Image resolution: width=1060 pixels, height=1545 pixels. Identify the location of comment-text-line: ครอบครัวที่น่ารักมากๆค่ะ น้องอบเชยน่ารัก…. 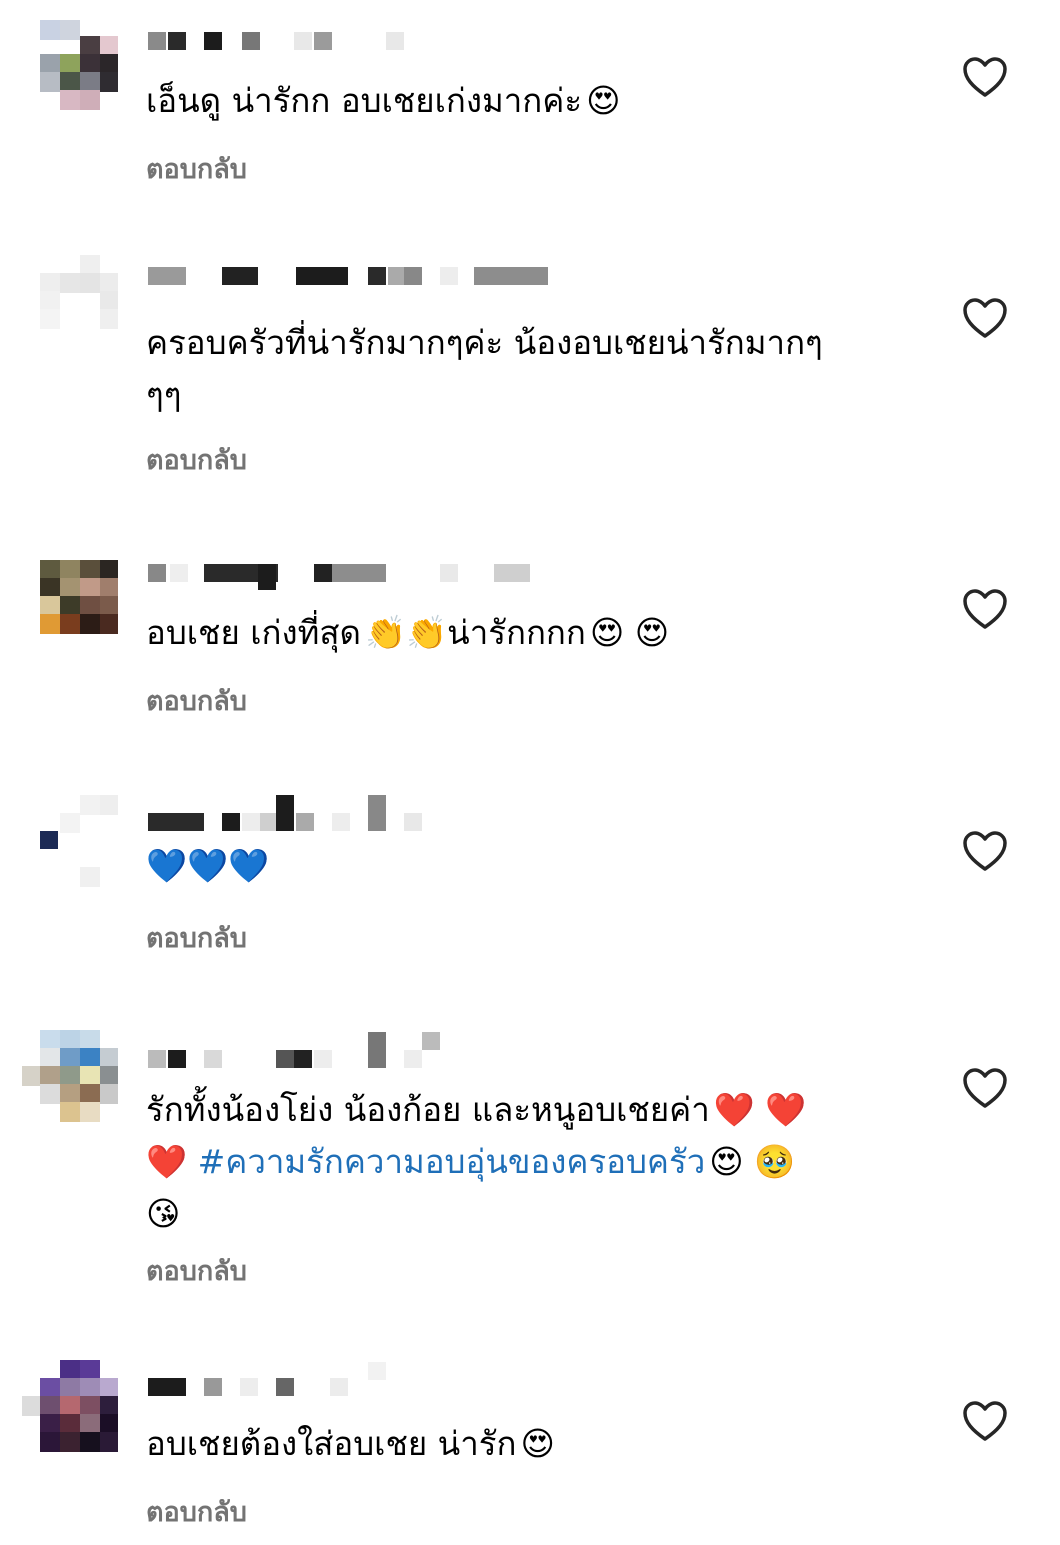
(484, 342).